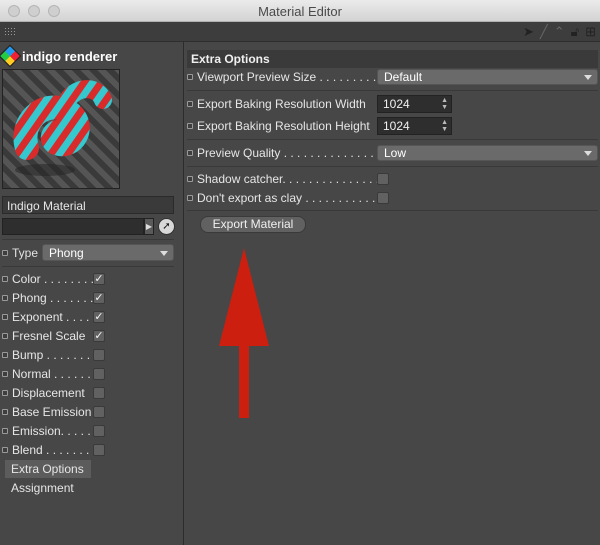 Image resolution: width=600 pixels, height=545 pixels. Describe the element at coordinates (66, 253) in the screenshot. I see `type-dropdown-value: Phong` at that location.